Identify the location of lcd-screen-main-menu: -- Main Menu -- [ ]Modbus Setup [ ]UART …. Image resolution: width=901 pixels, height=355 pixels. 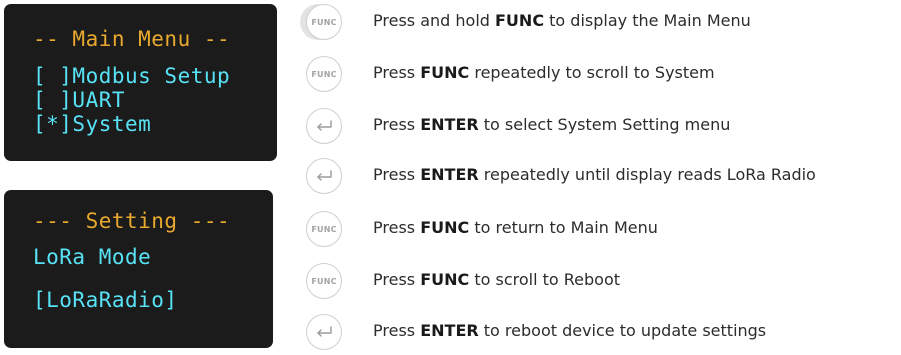
(140, 82).